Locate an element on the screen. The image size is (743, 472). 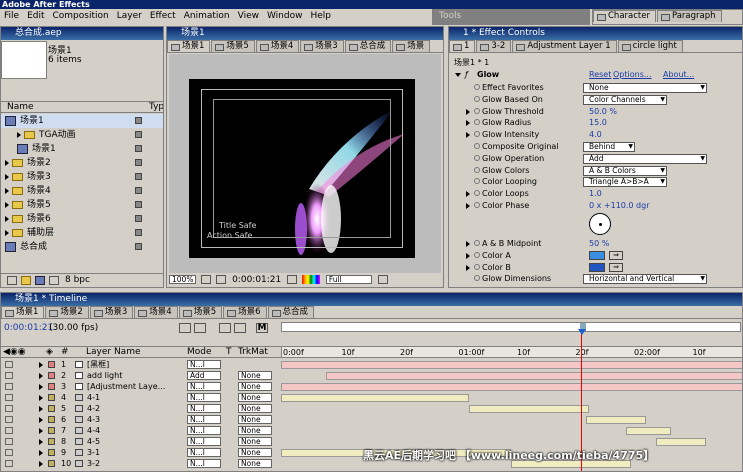
property-value: 4.0 is located at coordinates (595, 135).